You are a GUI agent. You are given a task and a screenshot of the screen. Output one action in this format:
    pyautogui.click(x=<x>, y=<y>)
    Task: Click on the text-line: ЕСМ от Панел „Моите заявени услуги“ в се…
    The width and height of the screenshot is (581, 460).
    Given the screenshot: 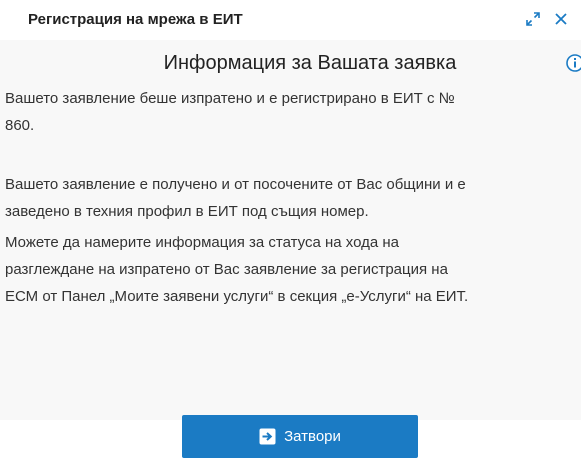 What is the action you would take?
    pyautogui.click(x=237, y=296)
    